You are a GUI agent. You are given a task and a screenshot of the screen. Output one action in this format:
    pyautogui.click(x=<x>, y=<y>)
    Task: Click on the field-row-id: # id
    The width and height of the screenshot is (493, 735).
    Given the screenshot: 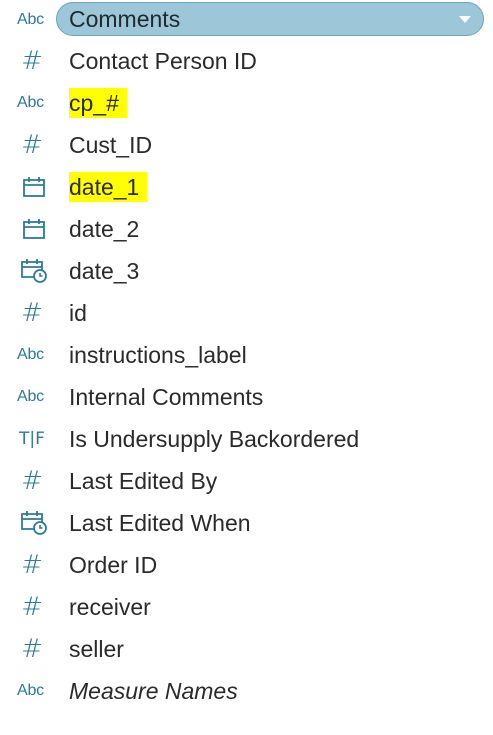 What is the action you would take?
    pyautogui.click(x=246, y=313)
    